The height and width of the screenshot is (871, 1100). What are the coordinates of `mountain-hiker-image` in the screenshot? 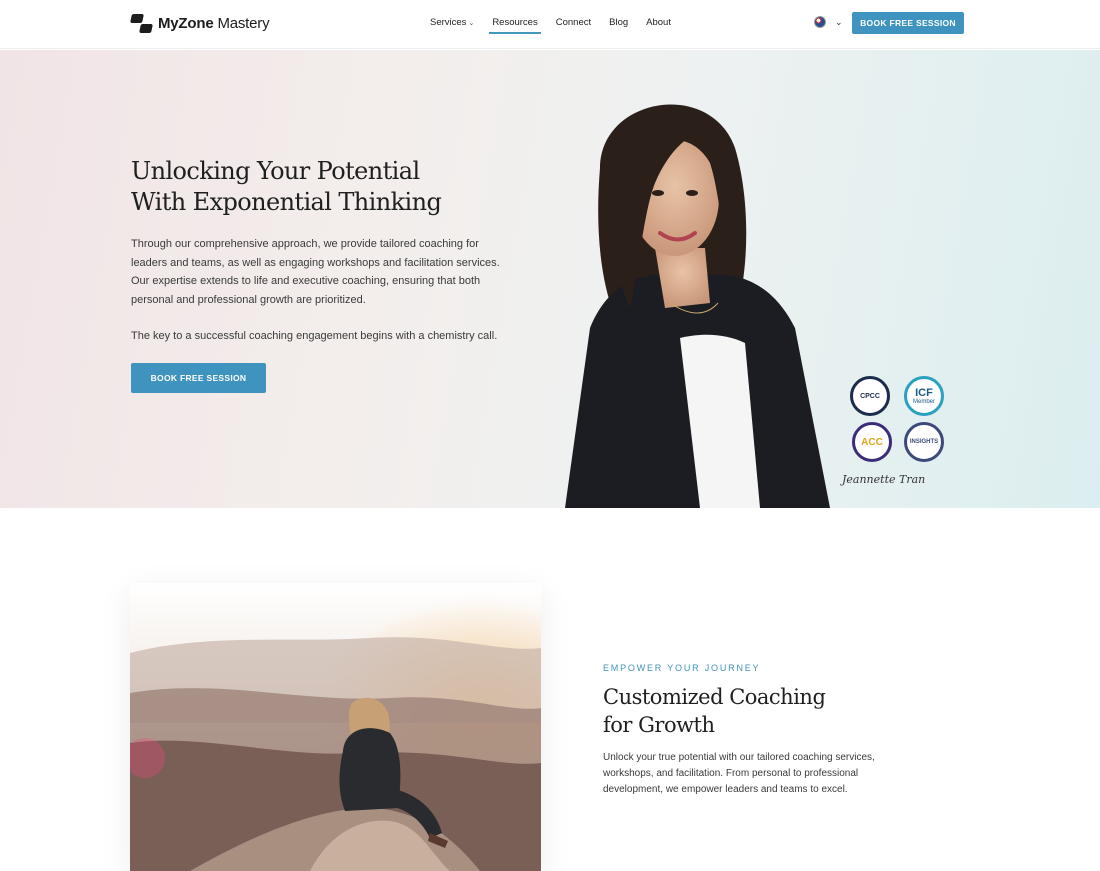 It's located at (335, 727).